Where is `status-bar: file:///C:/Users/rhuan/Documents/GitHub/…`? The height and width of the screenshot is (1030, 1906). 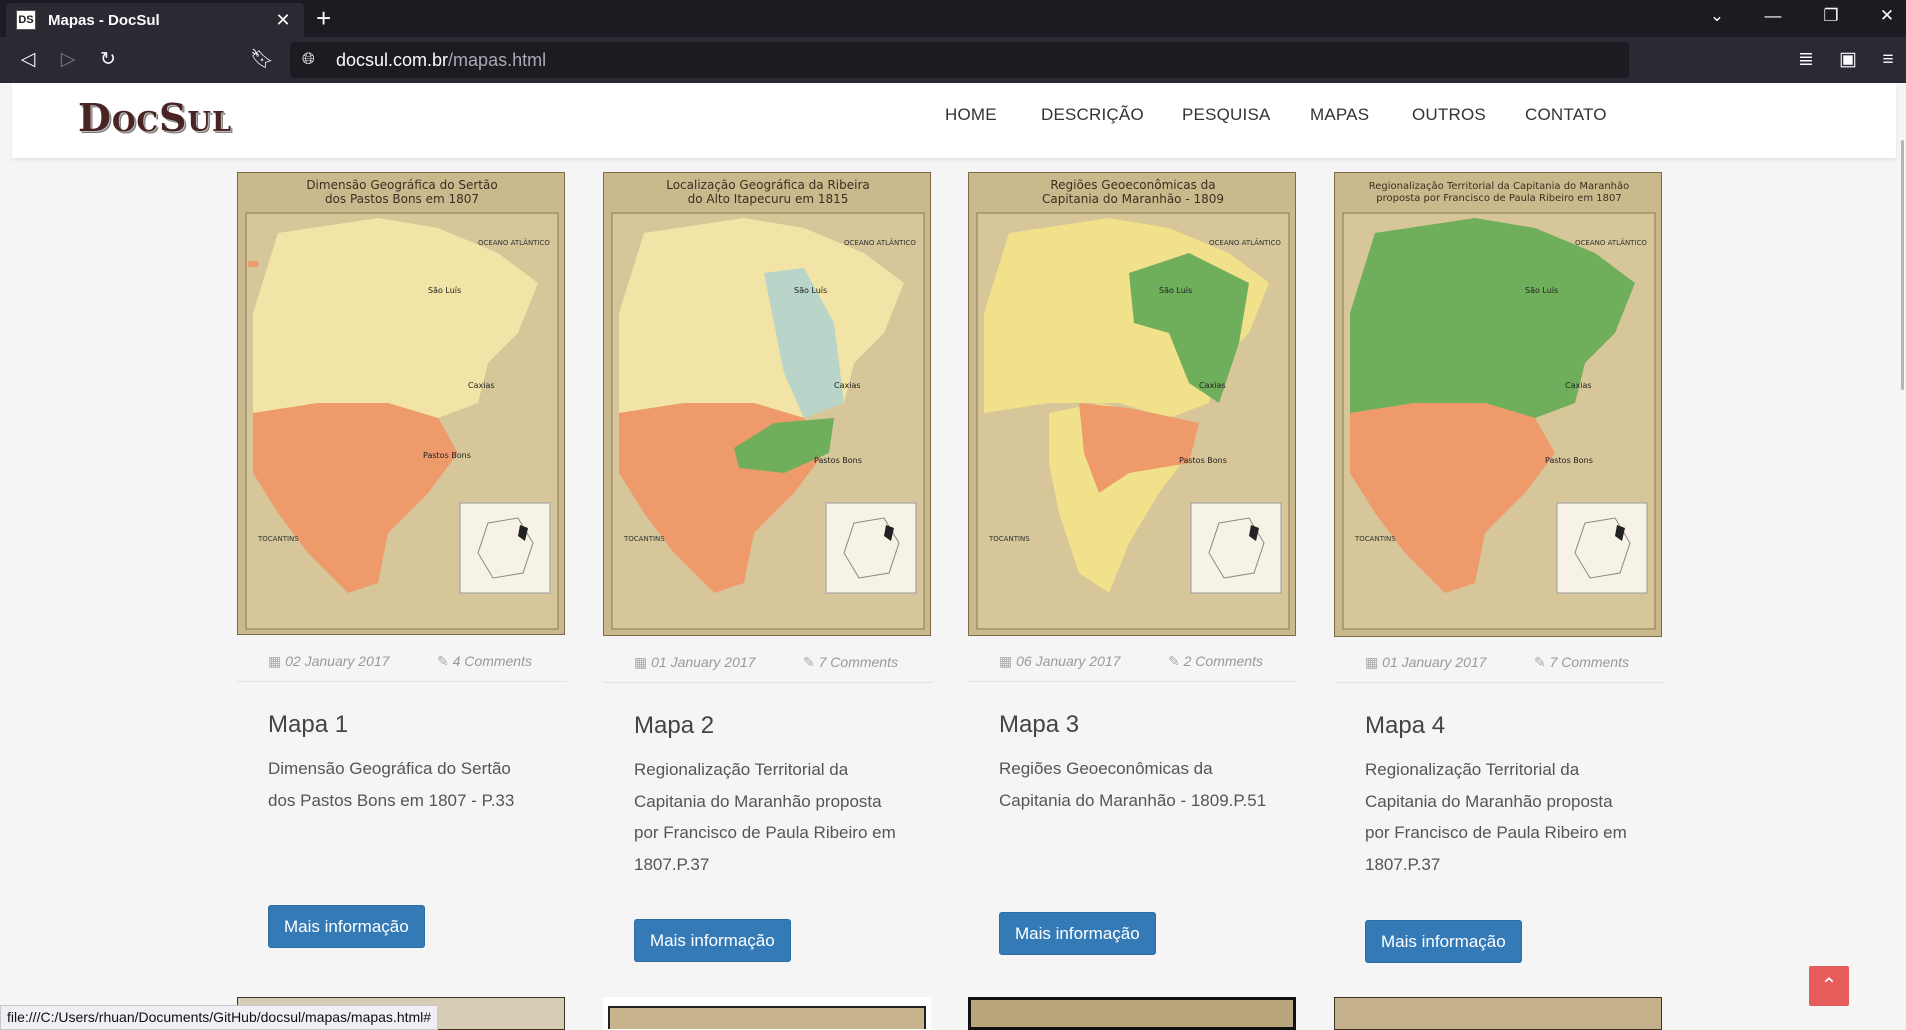 status-bar: file:///C:/Users/rhuan/Documents/GitHub/… is located at coordinates (219, 1017).